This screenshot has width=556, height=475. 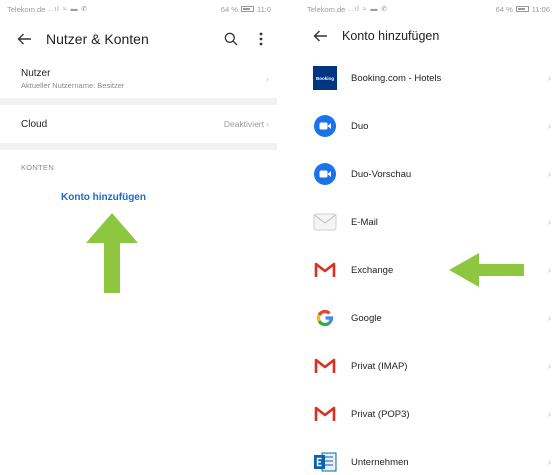 I want to click on google-icon, so click(x=325, y=318).